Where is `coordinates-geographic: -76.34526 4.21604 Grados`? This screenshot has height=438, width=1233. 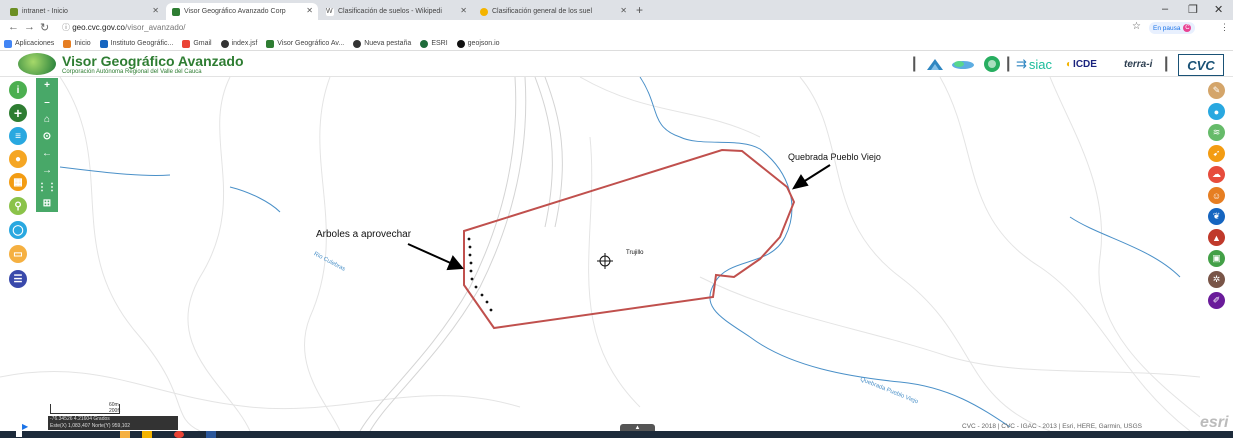
coordinates-geographic: -76.34526 4.21604 Grados is located at coordinates (80, 419).